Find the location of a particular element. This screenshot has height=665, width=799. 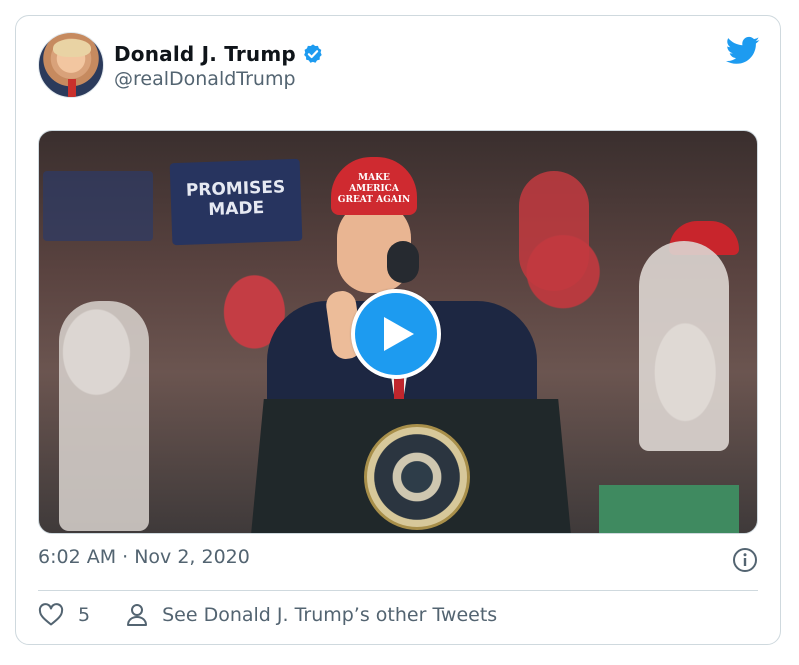

play-button is located at coordinates (396, 334).